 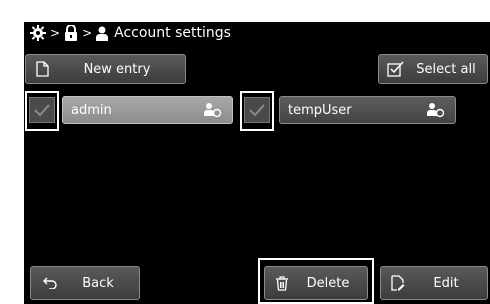 I want to click on select-all-button: Select all, so click(x=433, y=69).